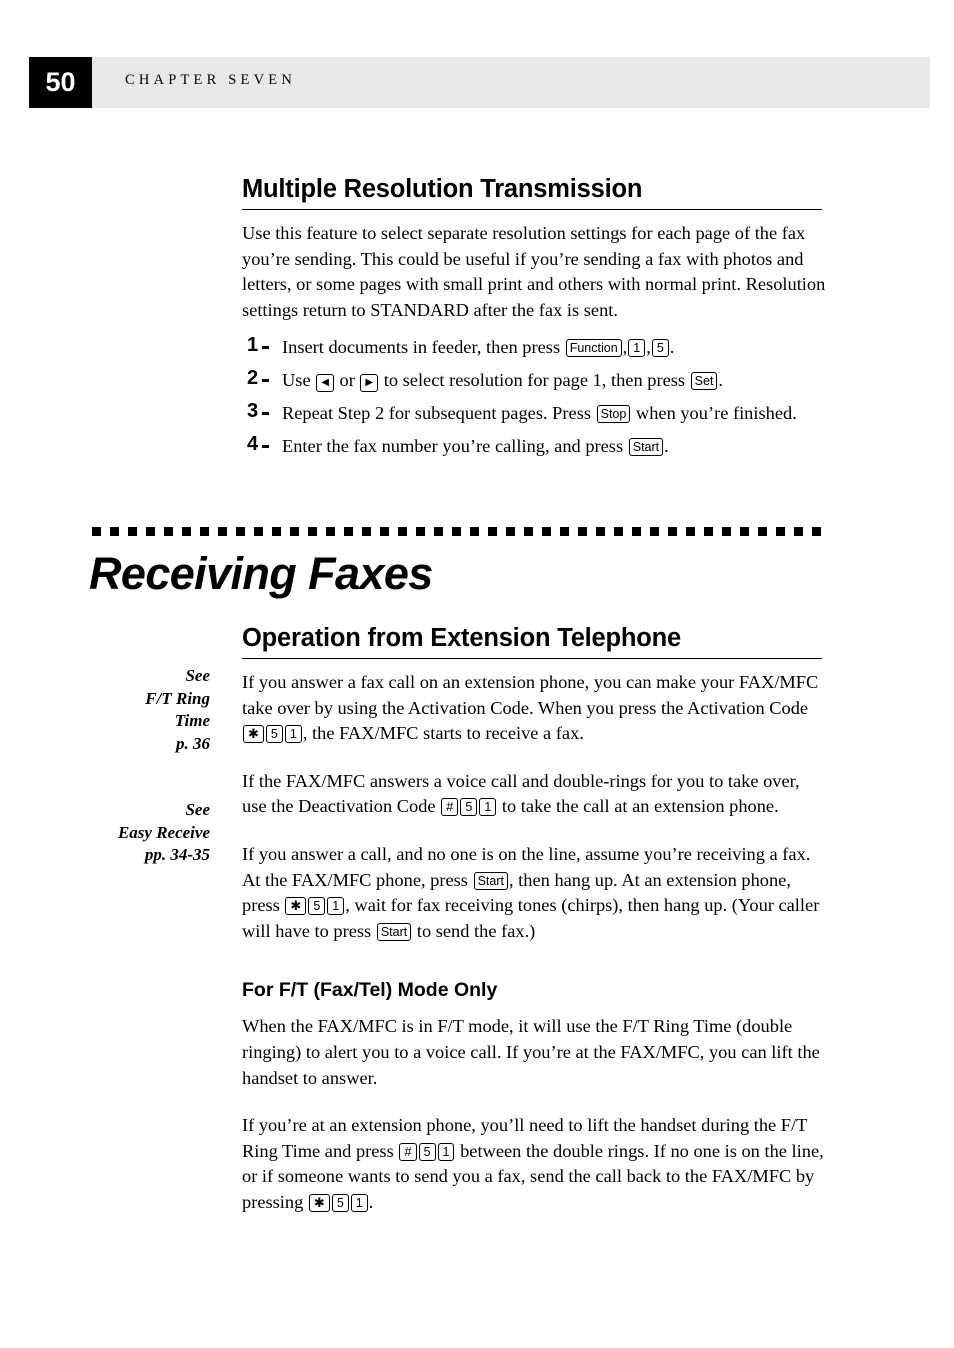 The width and height of the screenshot is (954, 1348). I want to click on margin-note-2-line2: Easy Receive, so click(163, 832).